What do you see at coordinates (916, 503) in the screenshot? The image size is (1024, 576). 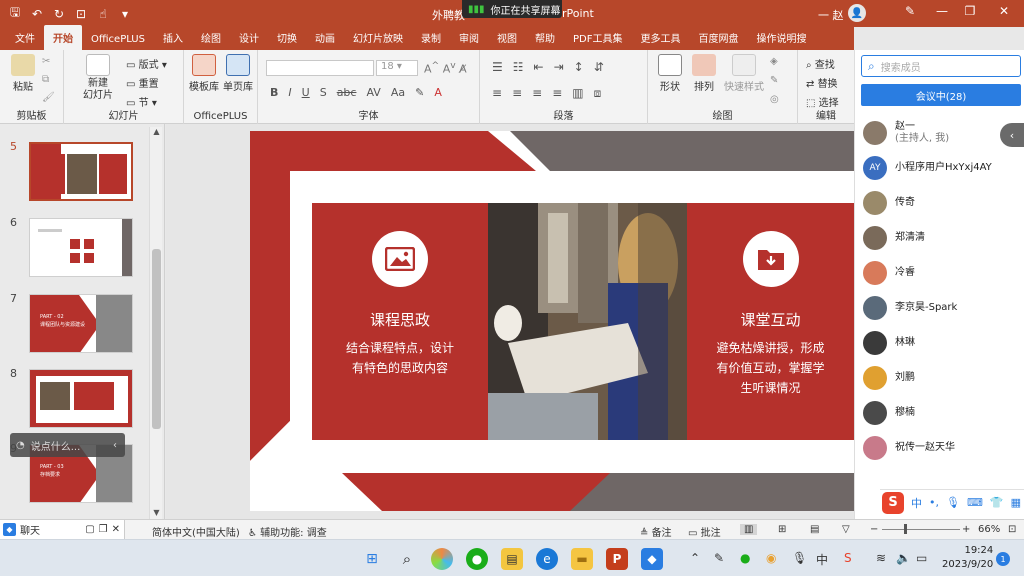 I see `ime-language: 中` at bounding box center [916, 503].